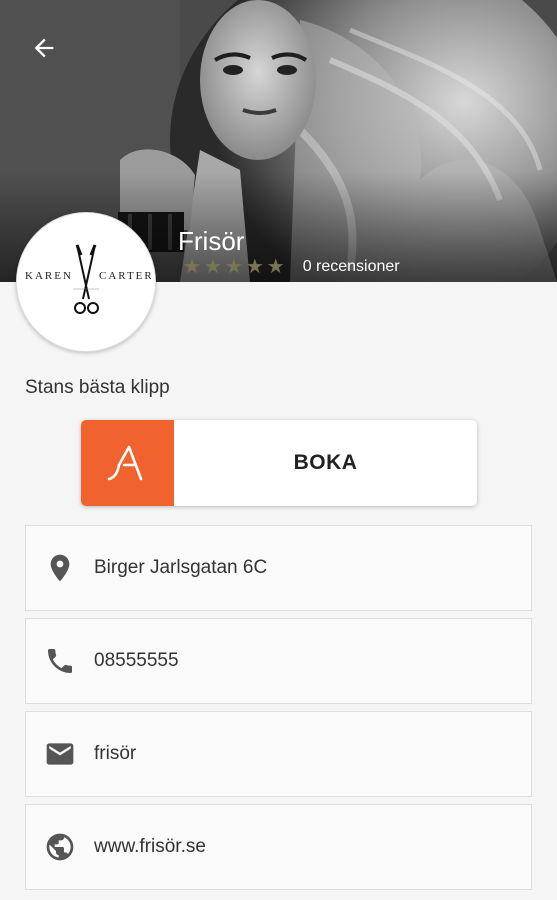 Image resolution: width=557 pixels, height=900 pixels. I want to click on address-text: Birger Jarlsgatan 6C, so click(181, 567).